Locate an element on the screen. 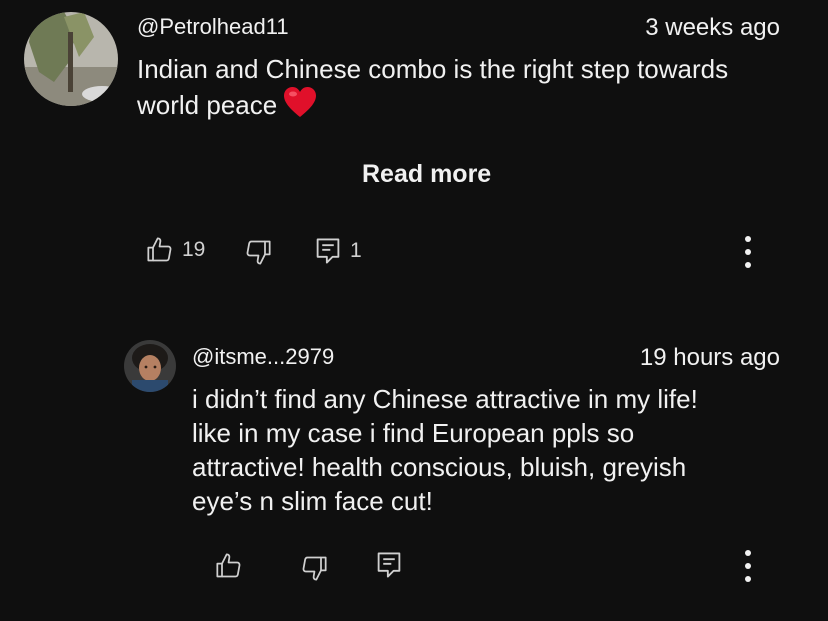  heart-emoji-icon is located at coordinates (300, 106).